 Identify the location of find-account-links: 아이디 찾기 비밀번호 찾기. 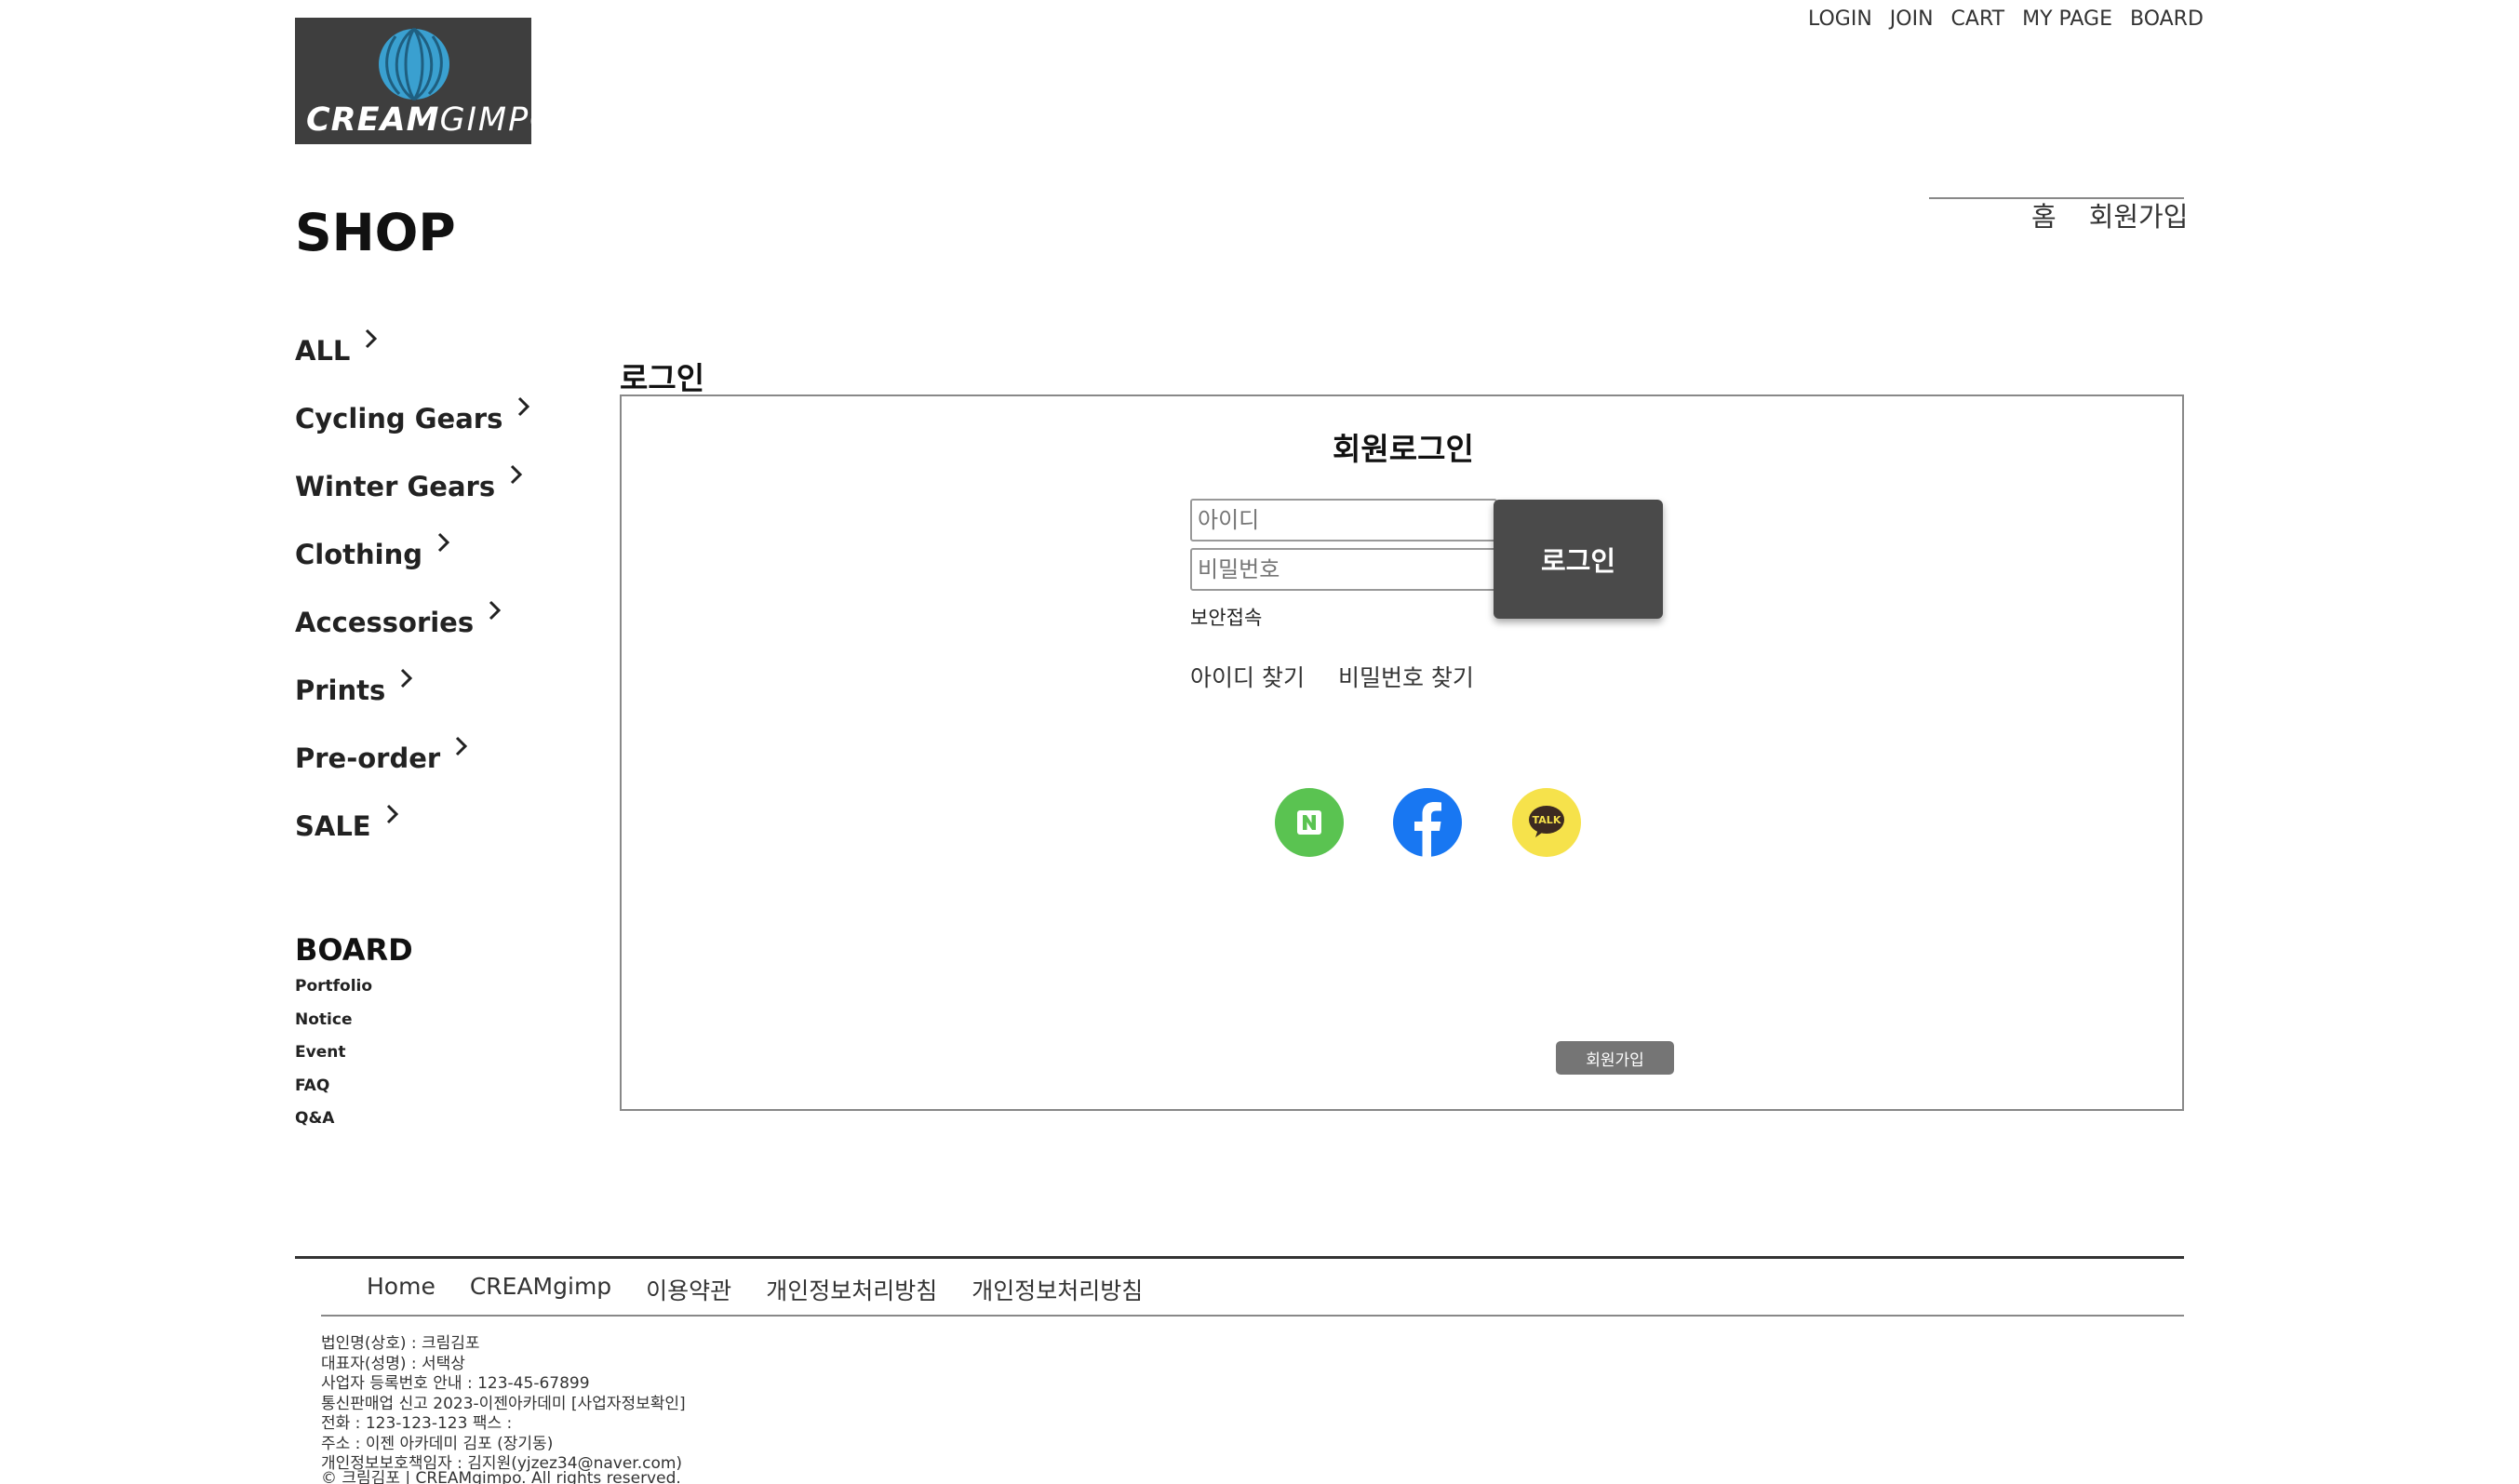
(1332, 676).